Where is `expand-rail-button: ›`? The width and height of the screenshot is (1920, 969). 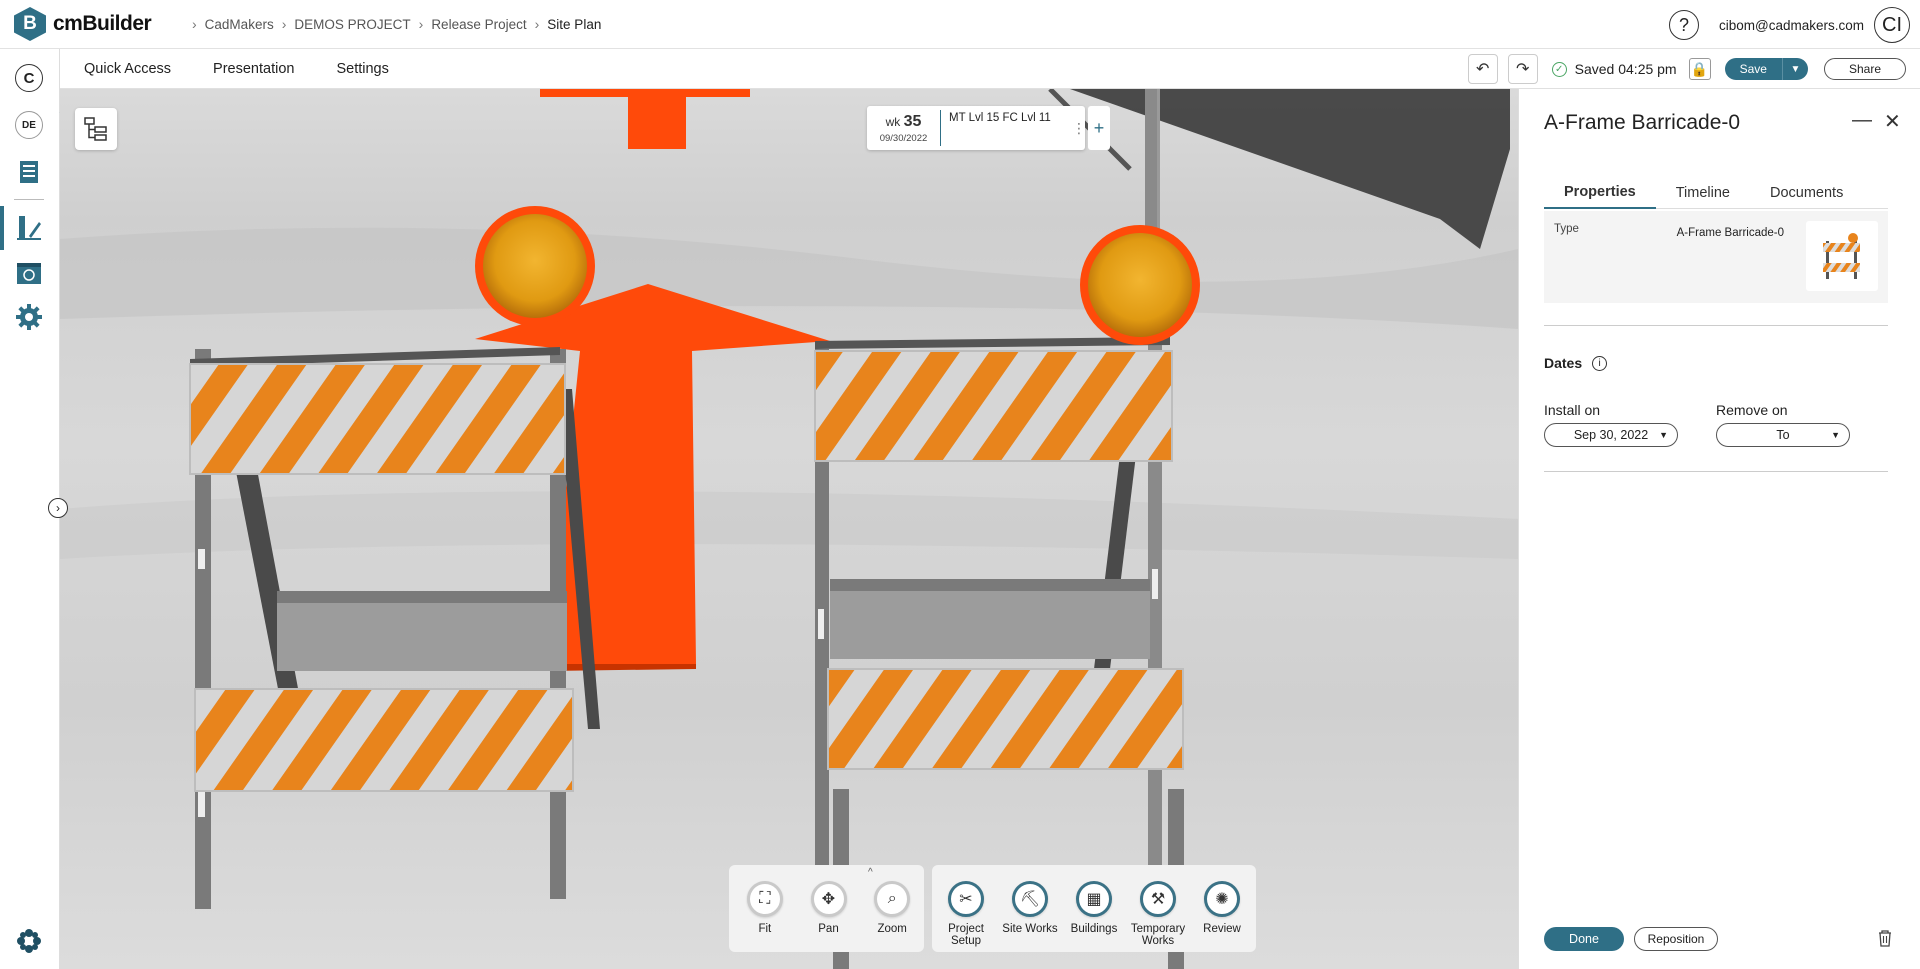
expand-rail-button: › is located at coordinates (58, 508).